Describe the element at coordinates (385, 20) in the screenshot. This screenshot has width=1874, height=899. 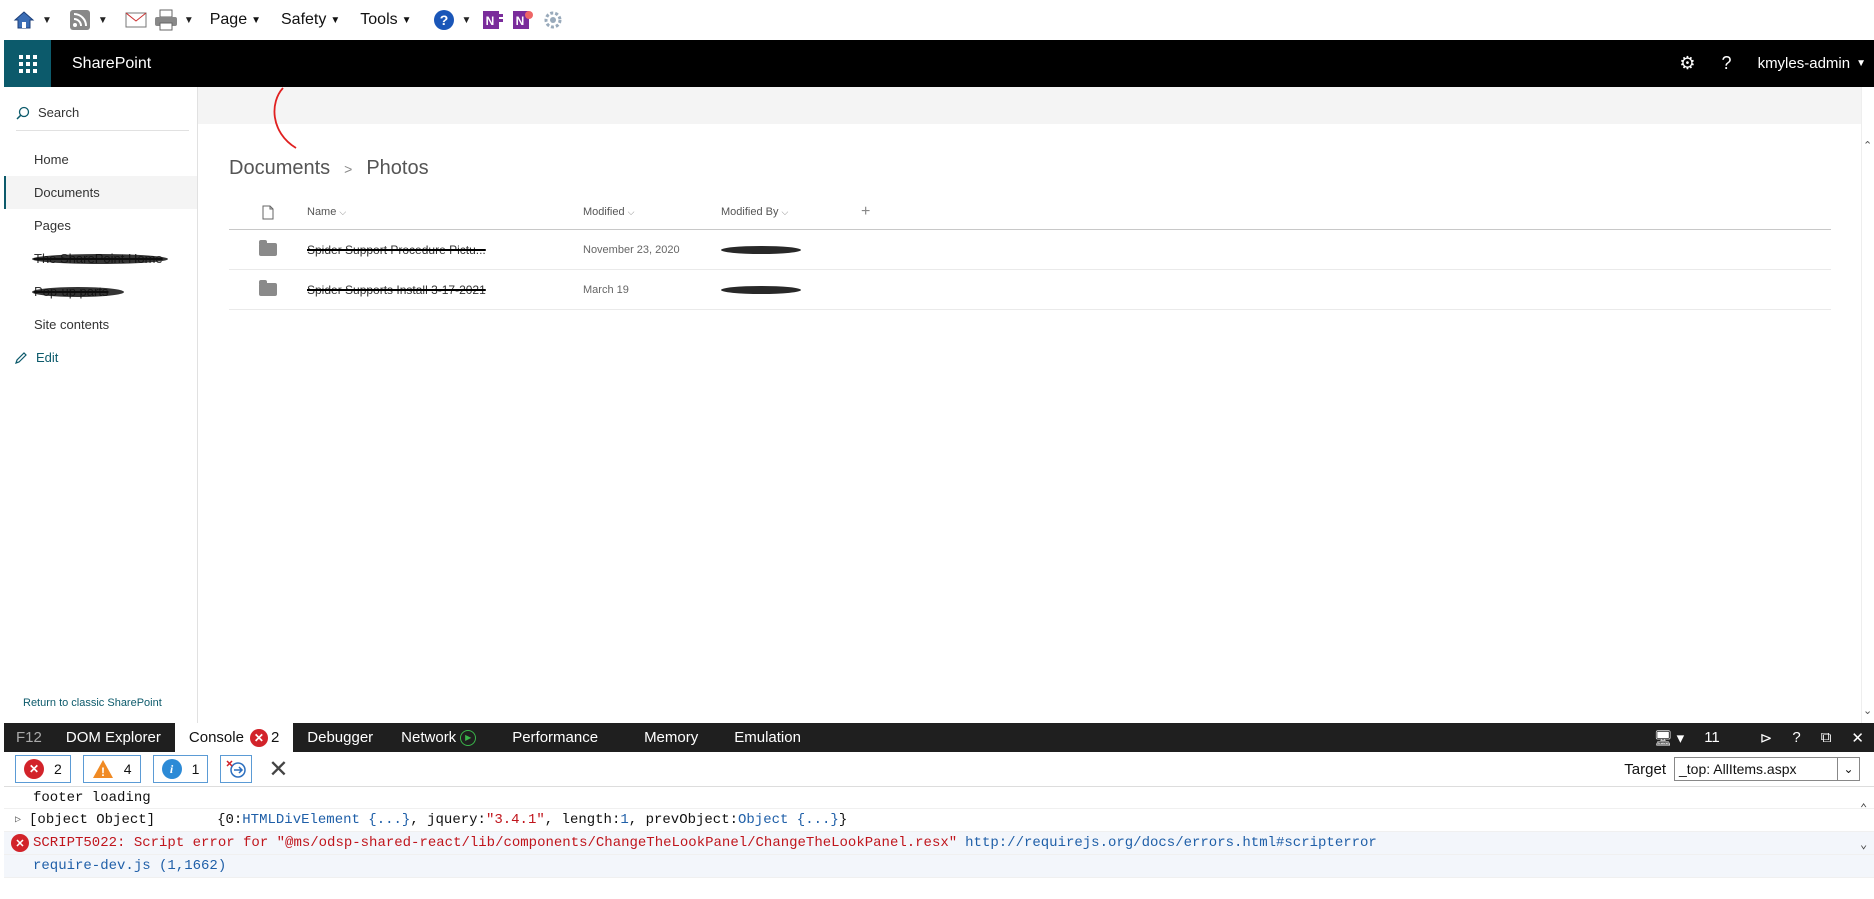
I see `tools-menu: Tools ▼` at that location.